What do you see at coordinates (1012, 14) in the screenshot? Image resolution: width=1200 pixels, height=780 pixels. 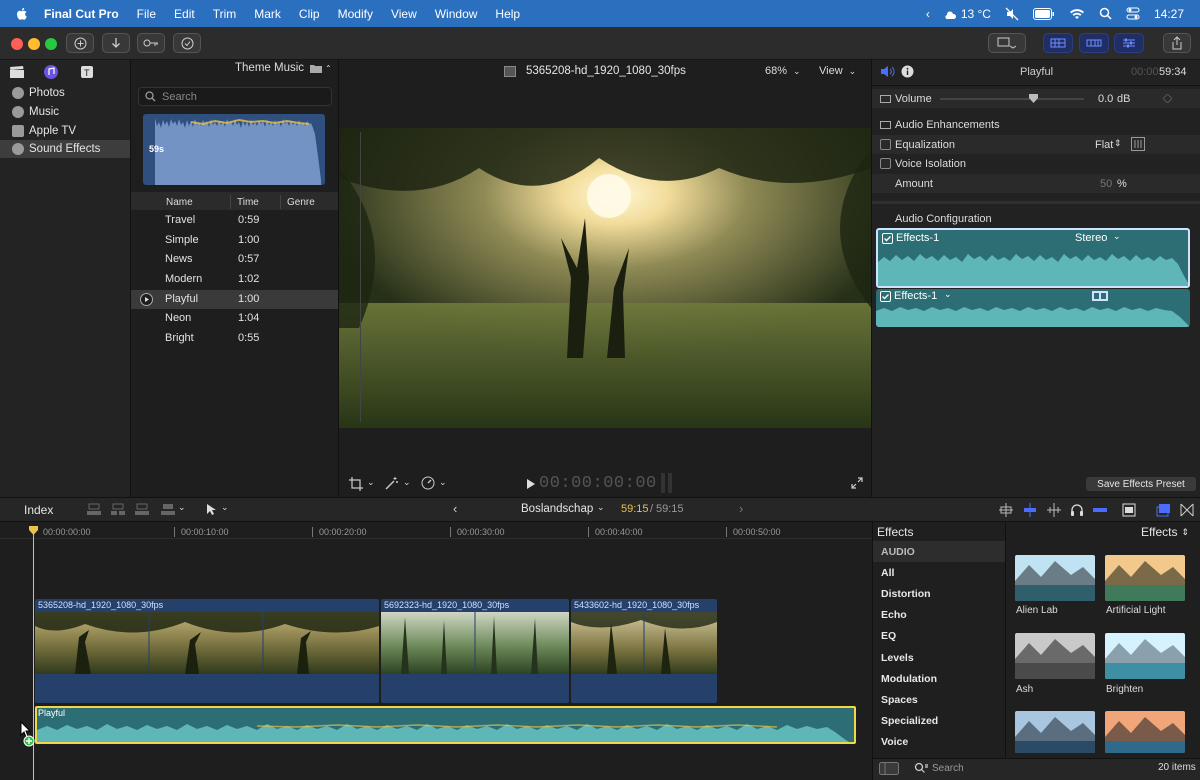 I see `mute-icon` at bounding box center [1012, 14].